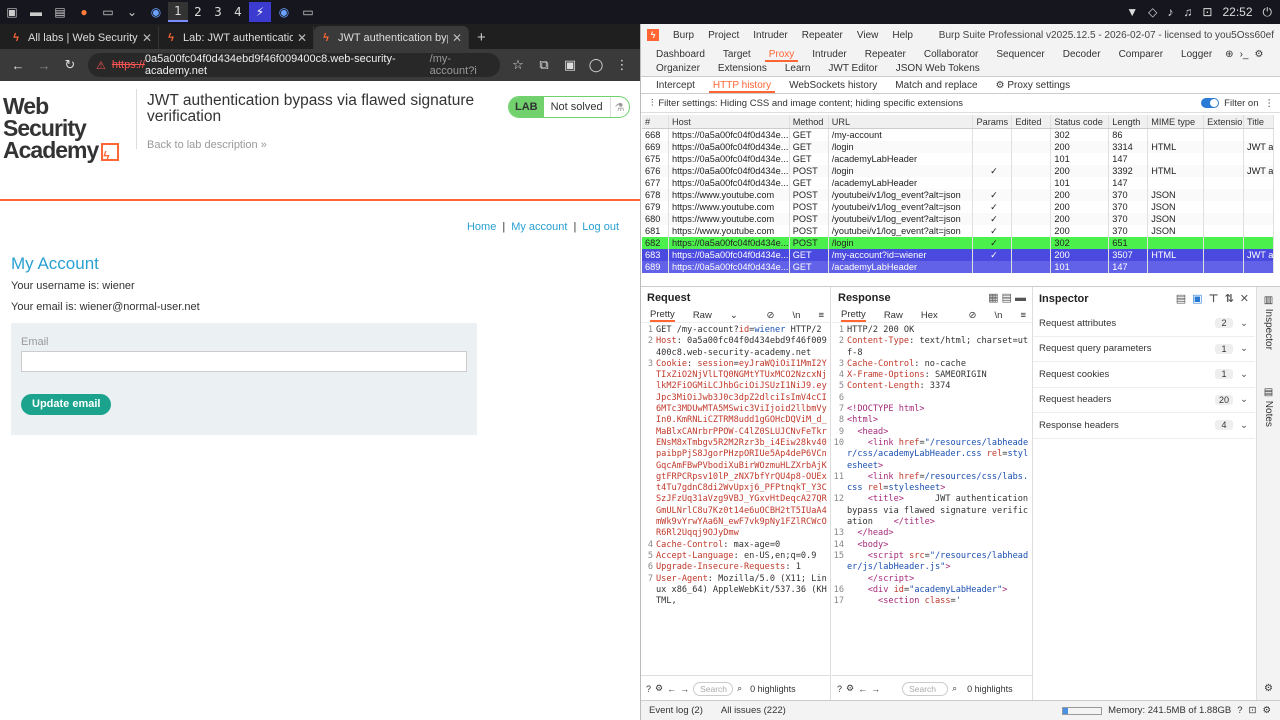  Describe the element at coordinates (798, 68) in the screenshot. I see `tab-learn: Learn` at that location.